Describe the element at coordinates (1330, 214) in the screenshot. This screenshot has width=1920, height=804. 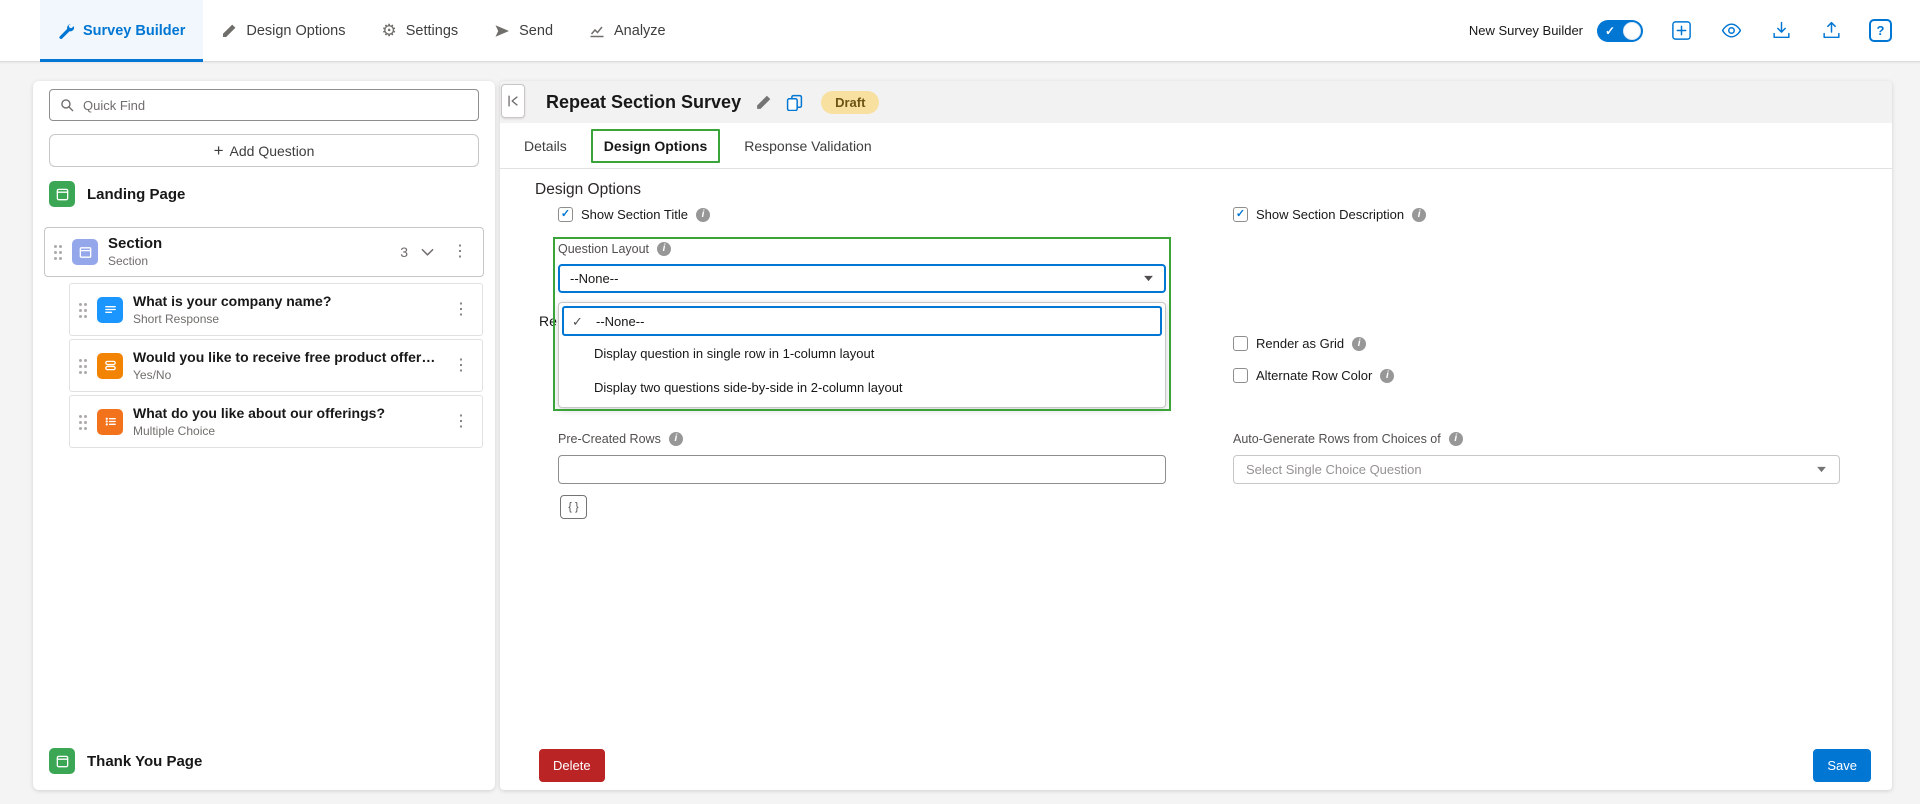
I see `show-section-description-field: ✓ Show Section Description i` at that location.